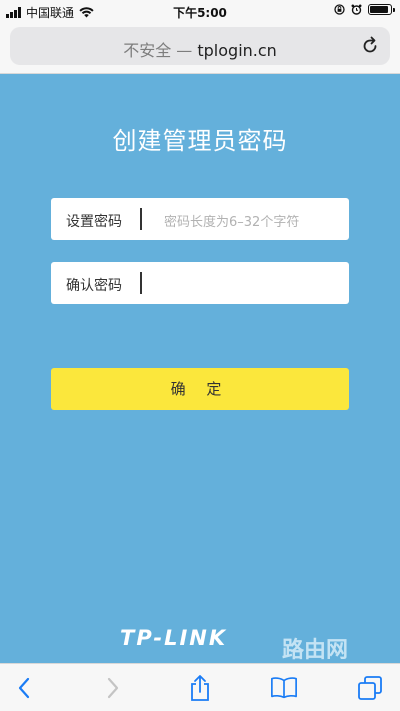 Image resolution: width=400 pixels, height=711 pixels. I want to click on reload-icon, so click(370, 46).